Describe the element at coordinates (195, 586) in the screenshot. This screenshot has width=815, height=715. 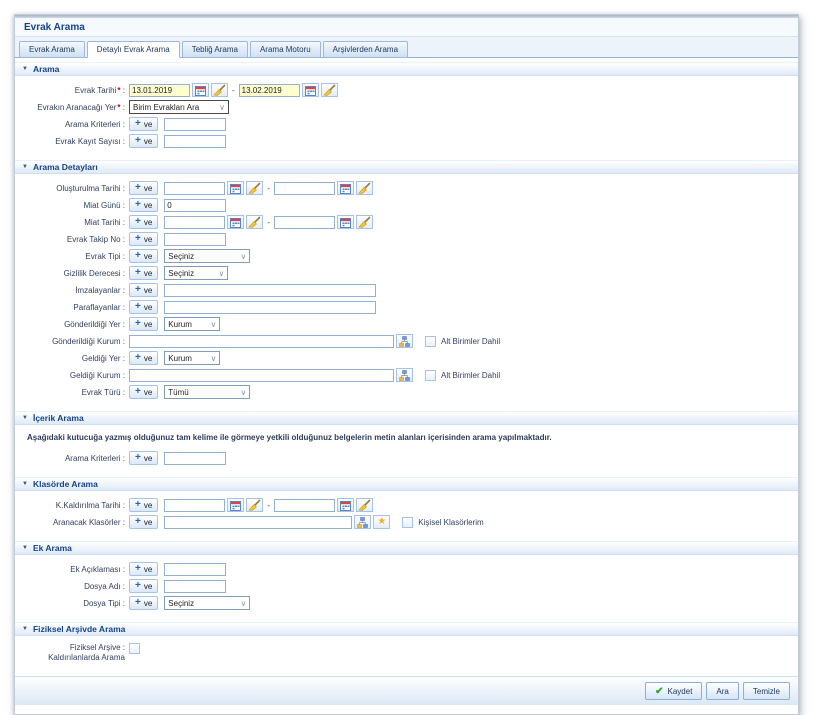
I see `dosya-adi-input` at that location.